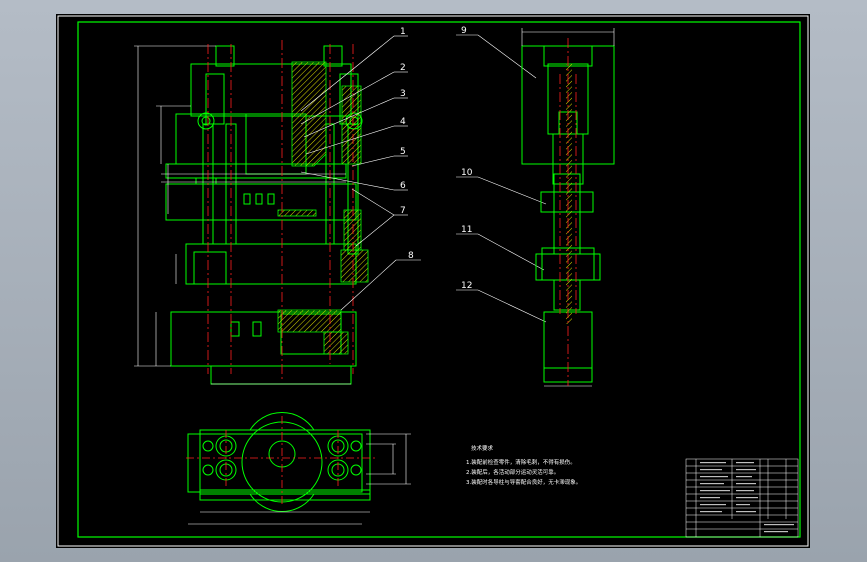 This screenshot has height=562, width=867. What do you see at coordinates (403, 186) in the screenshot?
I see `callout-6: 6` at bounding box center [403, 186].